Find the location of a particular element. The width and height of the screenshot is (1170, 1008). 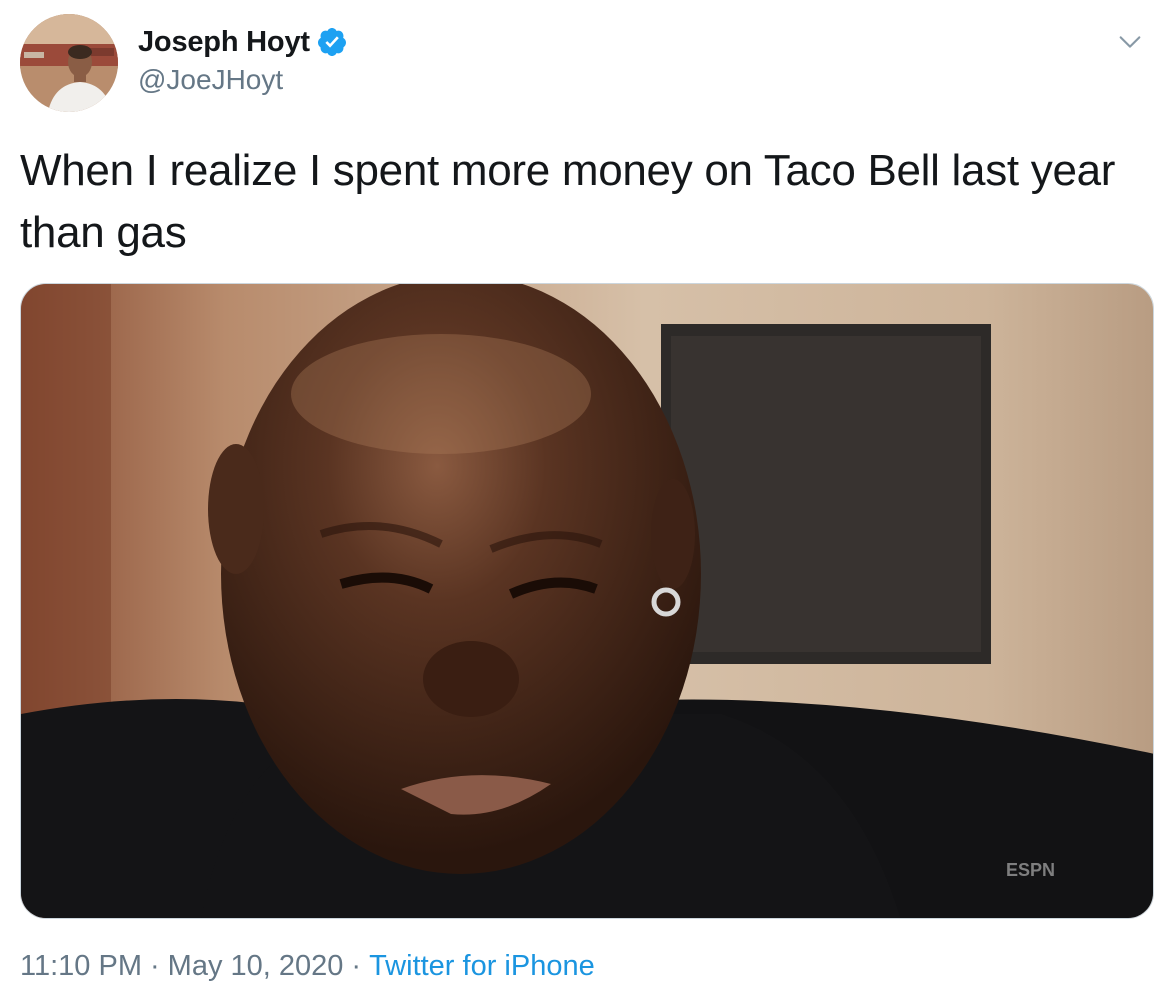

tweet-meta: 11:10 PM · May 10, 2020 · Twitter for iPhone is located at coordinates (307, 966).